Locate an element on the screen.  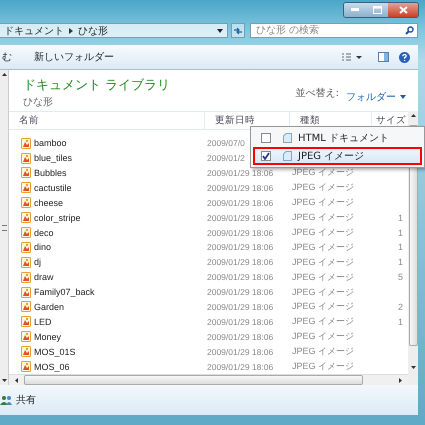
scroll-left-icon is located at coordinates (16, 380).